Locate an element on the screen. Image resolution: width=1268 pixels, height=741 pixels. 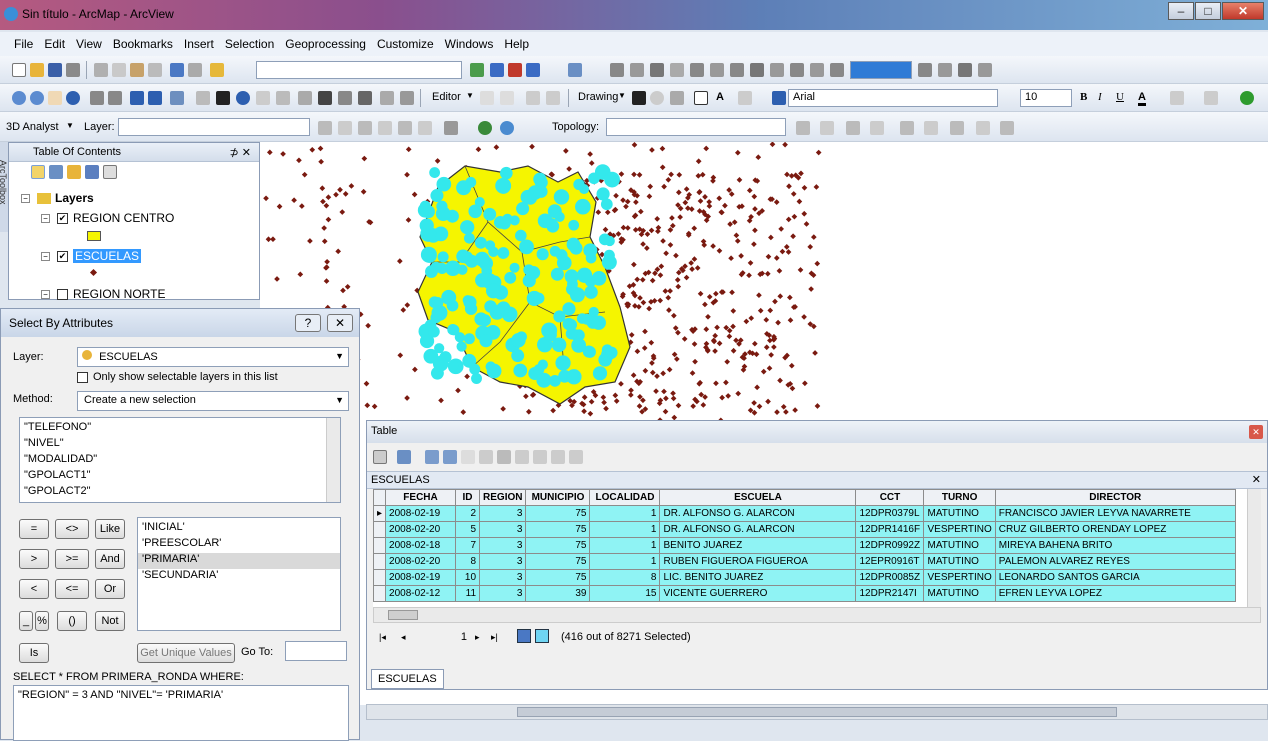
3d-tool-5-icon is located at coordinates (405, 128).